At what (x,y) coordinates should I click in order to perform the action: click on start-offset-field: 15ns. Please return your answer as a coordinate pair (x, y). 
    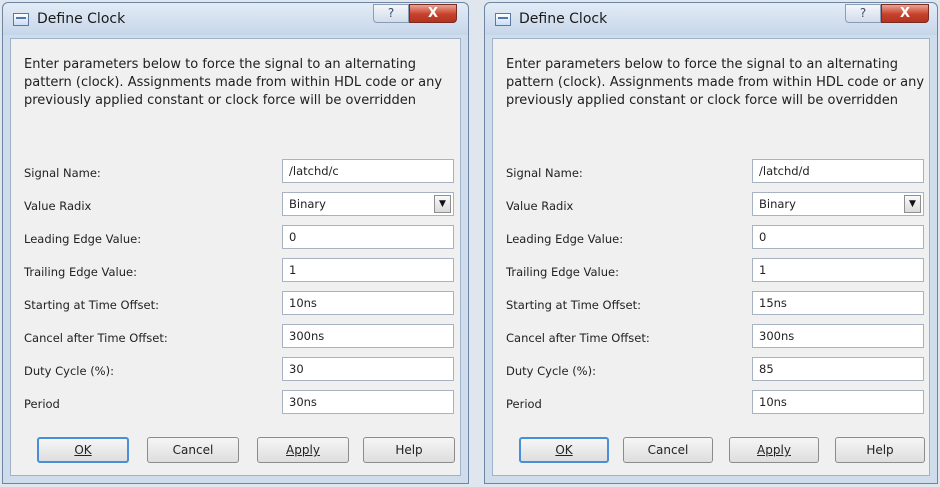
    Looking at the image, I should click on (838, 303).